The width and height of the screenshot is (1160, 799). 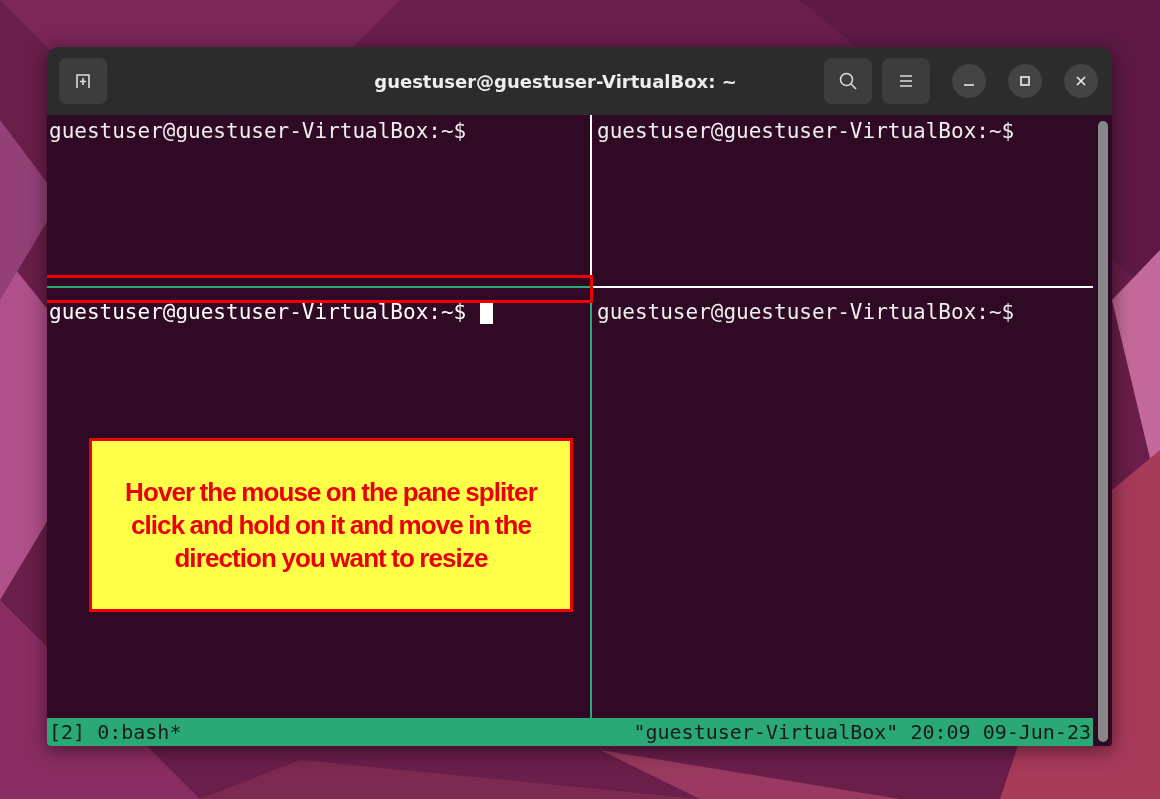 What do you see at coordinates (862, 732) in the screenshot?
I see `status-text: "guestuser-VirtualBox" 20:09 09-Jun-23` at bounding box center [862, 732].